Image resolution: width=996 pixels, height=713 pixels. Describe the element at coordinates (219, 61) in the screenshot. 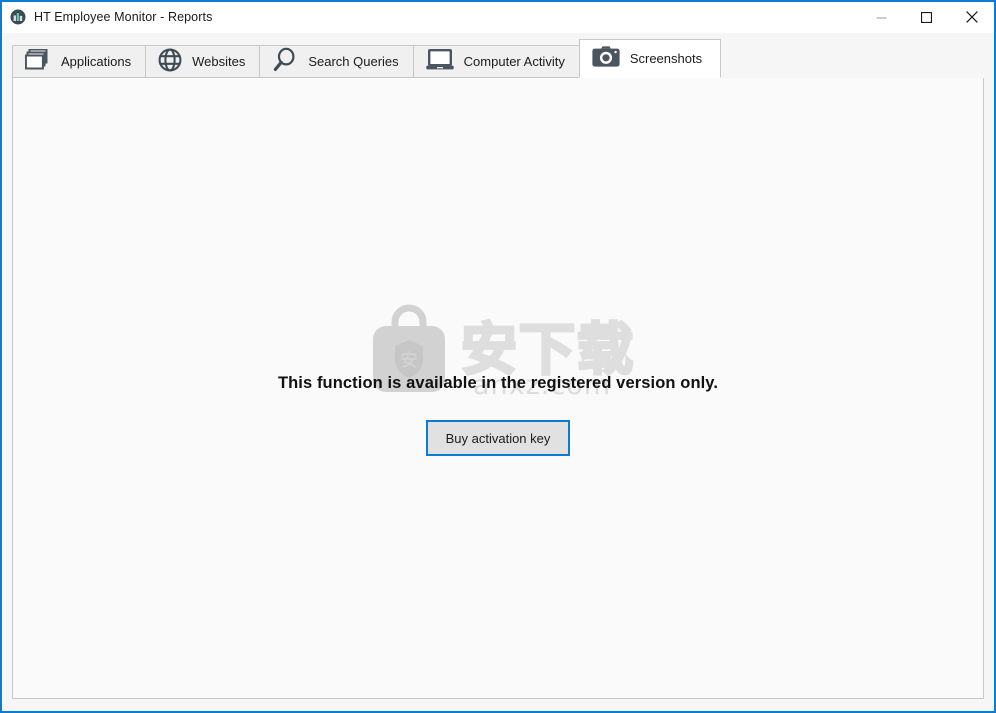

I see `tab-websites-label: Websites` at that location.